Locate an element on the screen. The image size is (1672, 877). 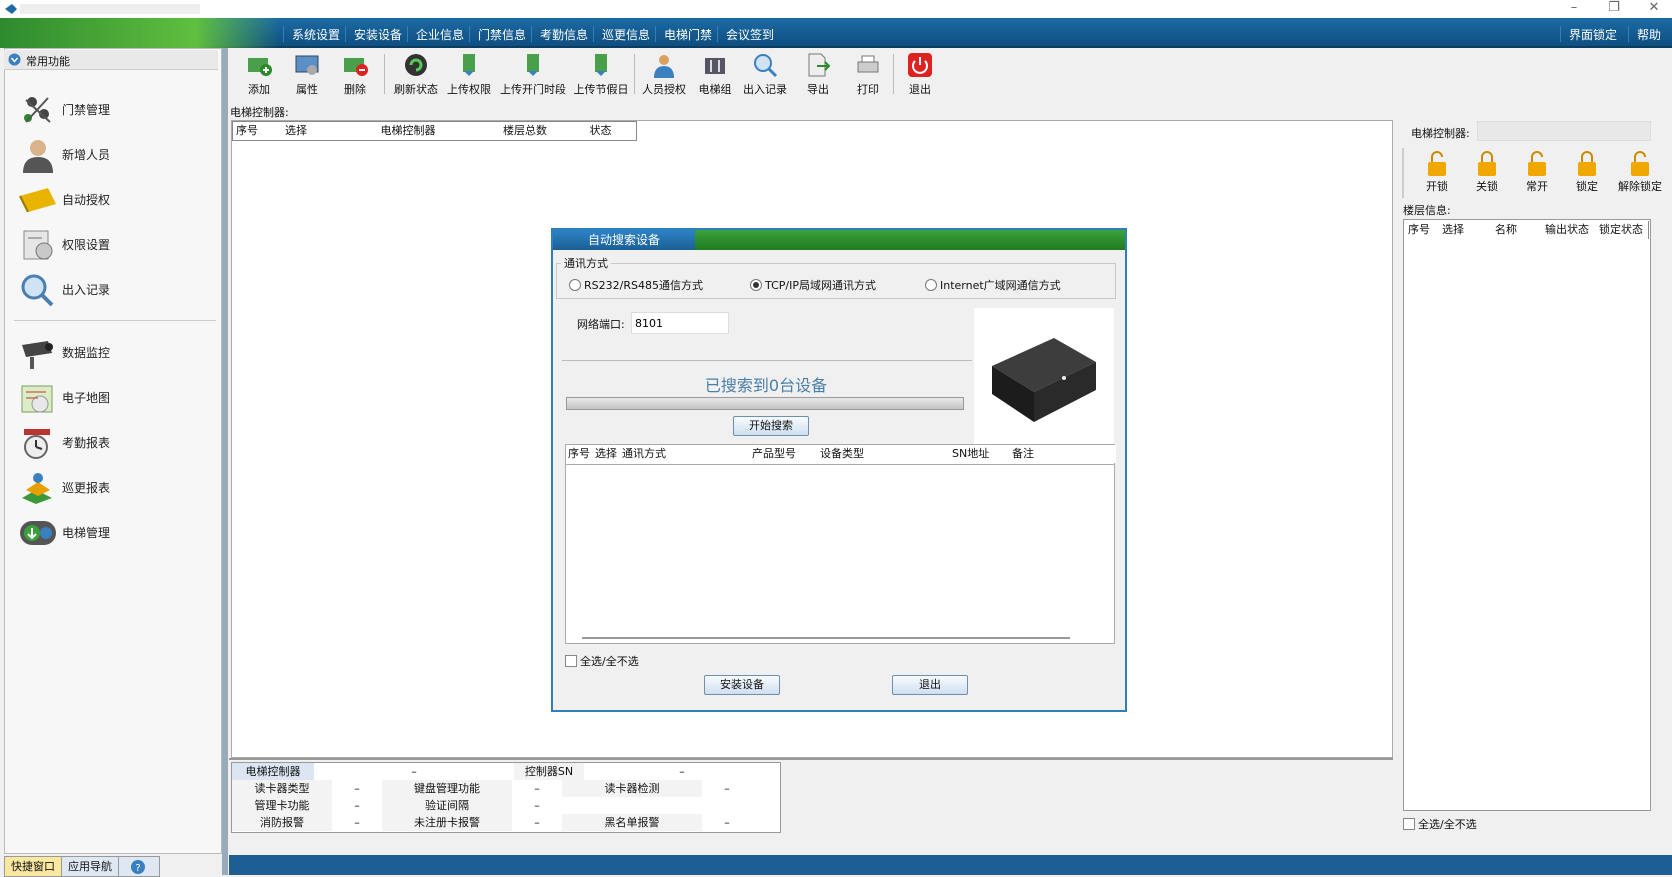
dev-col-type: 设备类型 is located at coordinates (885, 454).